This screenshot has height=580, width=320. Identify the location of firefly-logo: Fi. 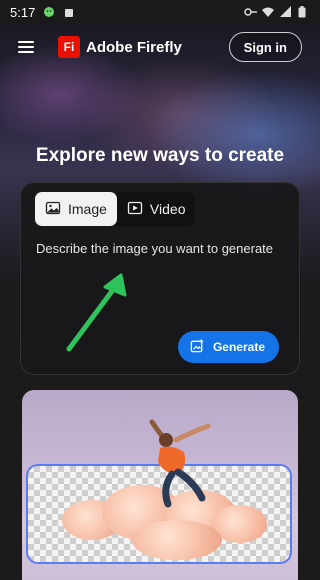
(69, 47).